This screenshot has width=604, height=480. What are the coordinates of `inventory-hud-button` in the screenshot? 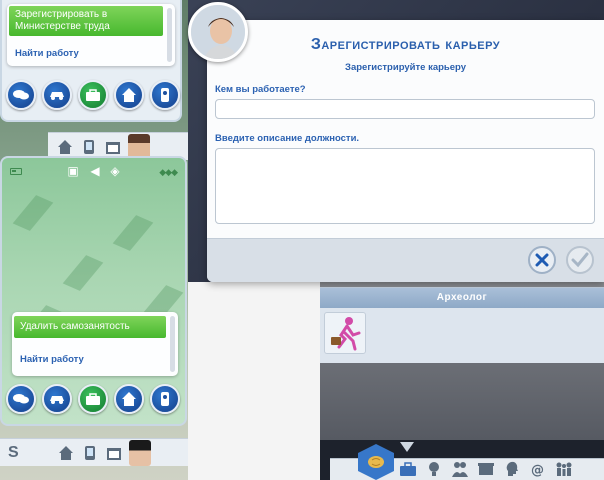 It's located at (486, 469).